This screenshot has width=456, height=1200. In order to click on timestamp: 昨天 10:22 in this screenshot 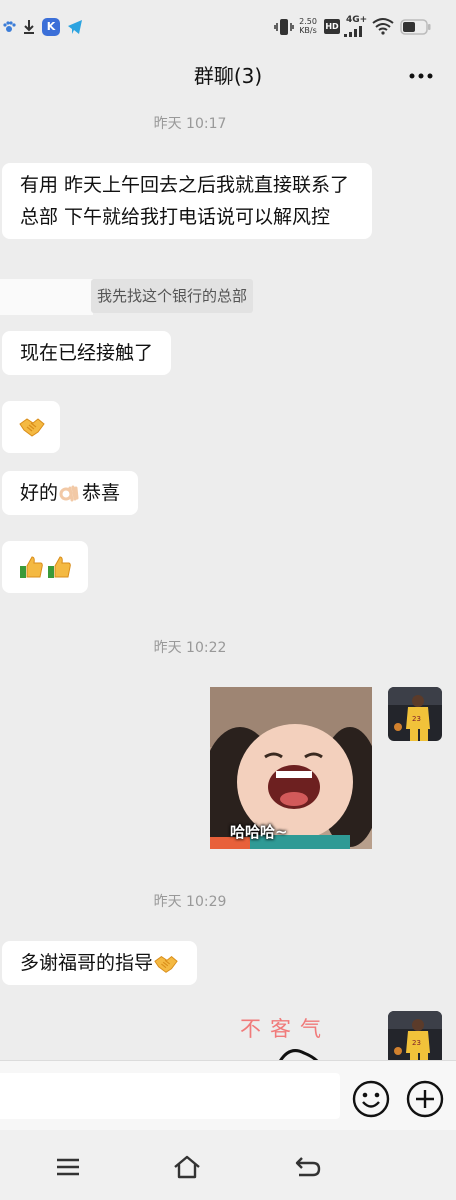, I will do `click(190, 648)`.